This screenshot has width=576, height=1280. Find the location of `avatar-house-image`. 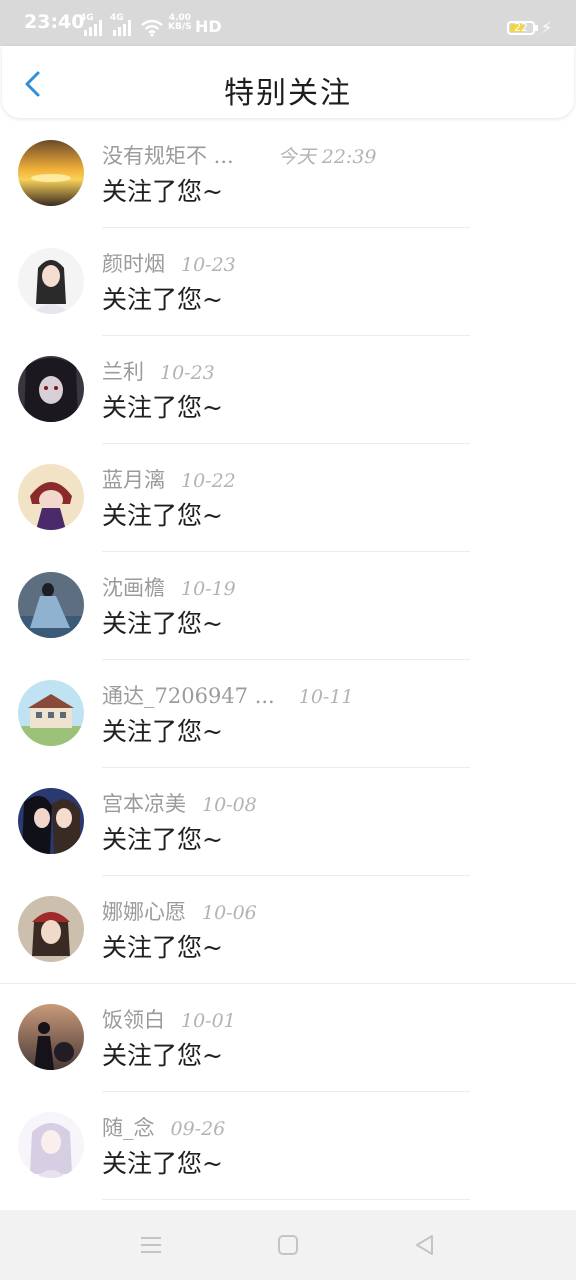

avatar-house-image is located at coordinates (51, 713).